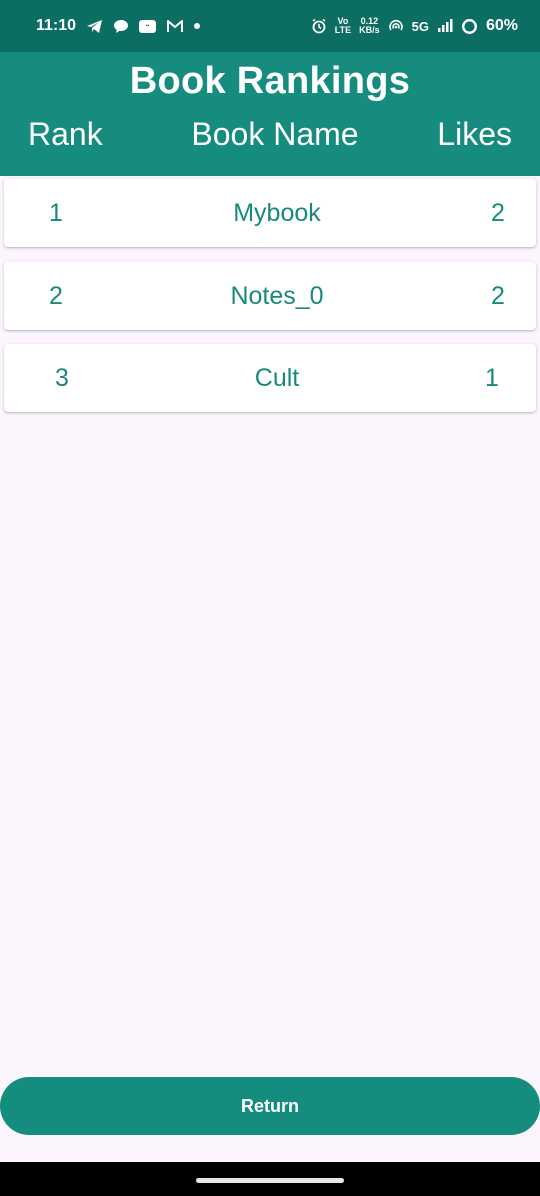  Describe the element at coordinates (197, 26) in the screenshot. I see `notification-dot-icon` at that location.